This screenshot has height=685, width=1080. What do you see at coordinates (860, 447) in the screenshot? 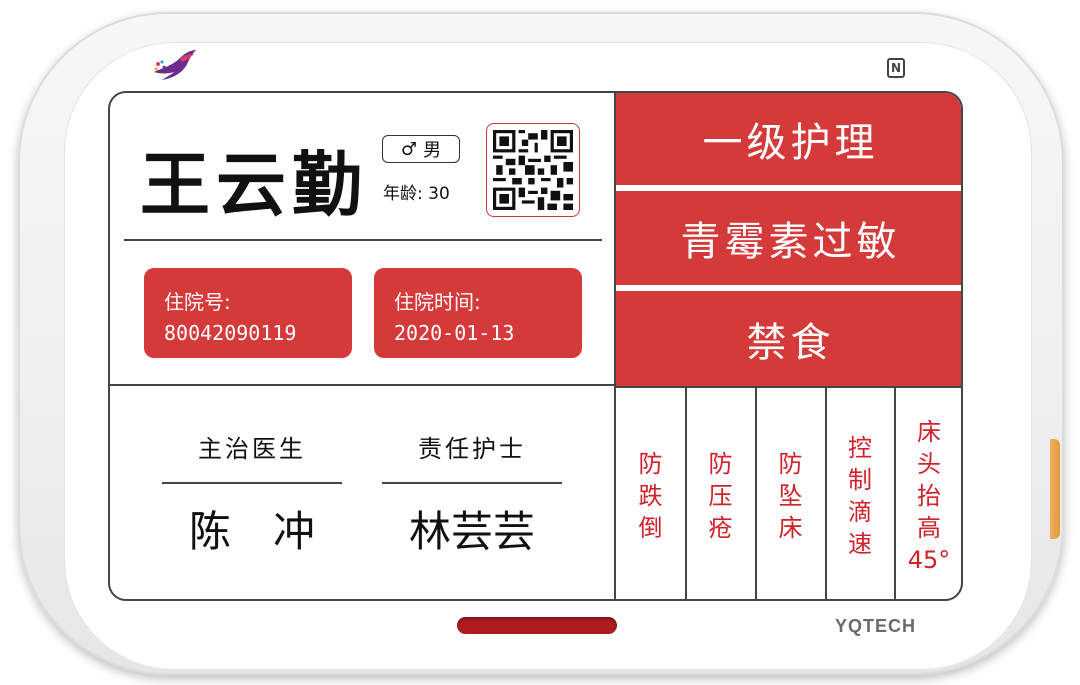
I see `alert-char: 控` at bounding box center [860, 447].